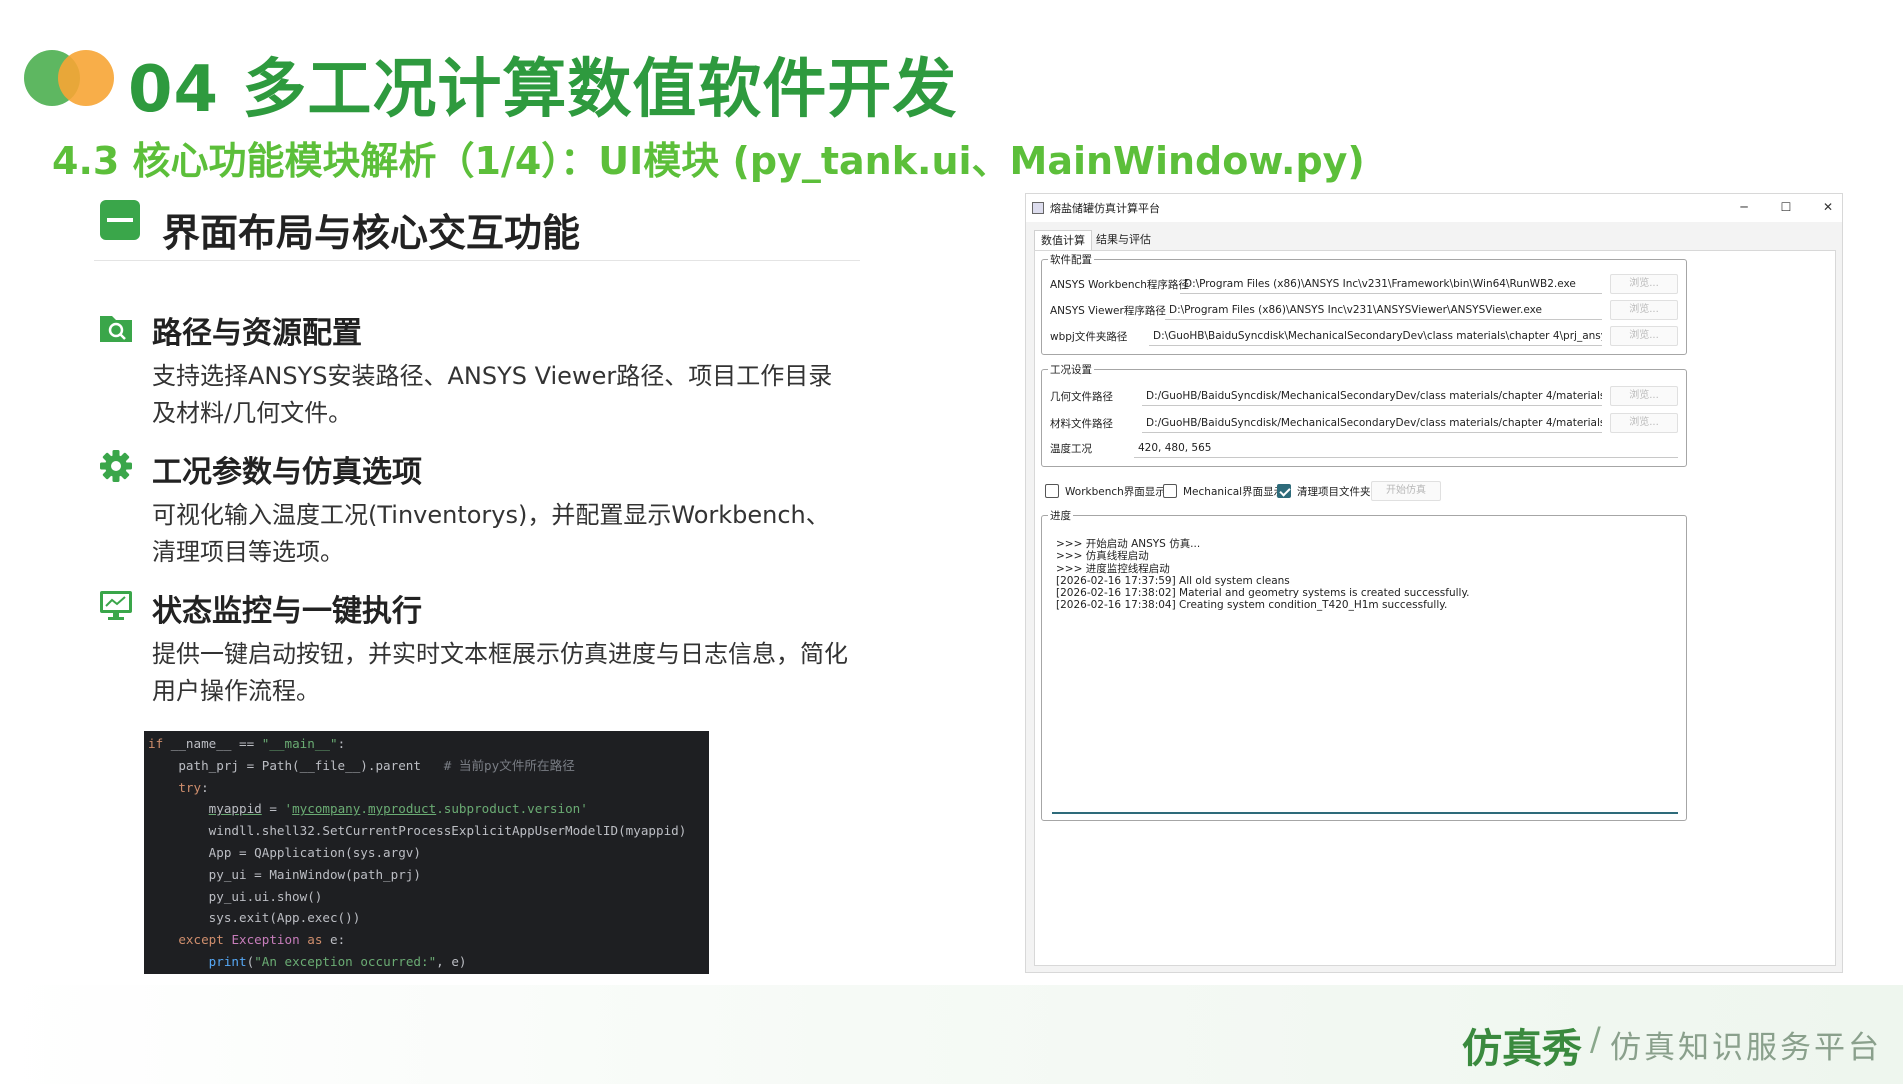 Image resolution: width=1903 pixels, height=1084 pixels. Describe the element at coordinates (116, 605) in the screenshot. I see `monitor-icon` at that location.